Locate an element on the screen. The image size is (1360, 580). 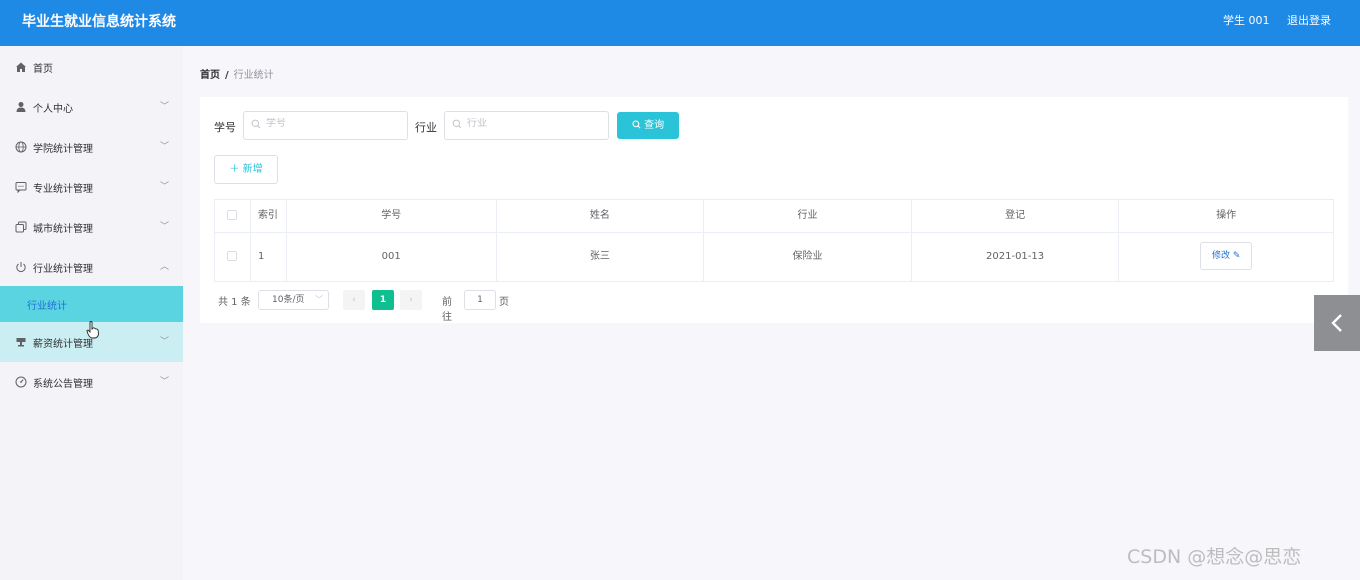
watermark: CSDN @想念@思恋 is located at coordinates (1214, 557).